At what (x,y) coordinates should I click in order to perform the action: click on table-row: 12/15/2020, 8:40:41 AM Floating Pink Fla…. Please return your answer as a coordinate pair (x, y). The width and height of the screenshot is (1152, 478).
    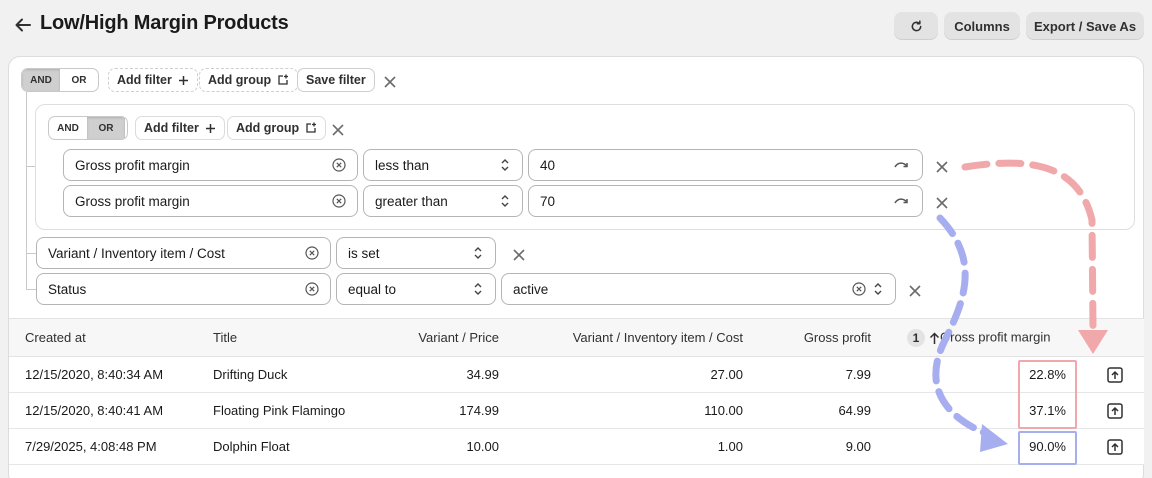
    Looking at the image, I should click on (576, 411).